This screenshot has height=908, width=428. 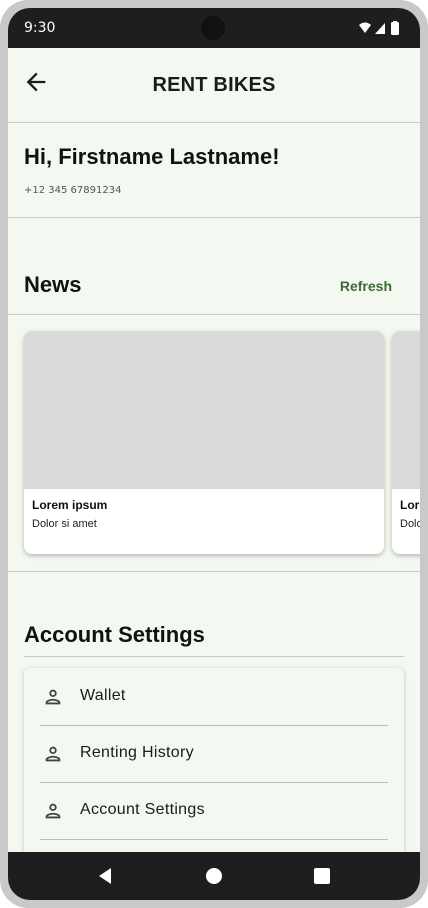 What do you see at coordinates (366, 286) in the screenshot?
I see `refresh-button: Refresh` at bounding box center [366, 286].